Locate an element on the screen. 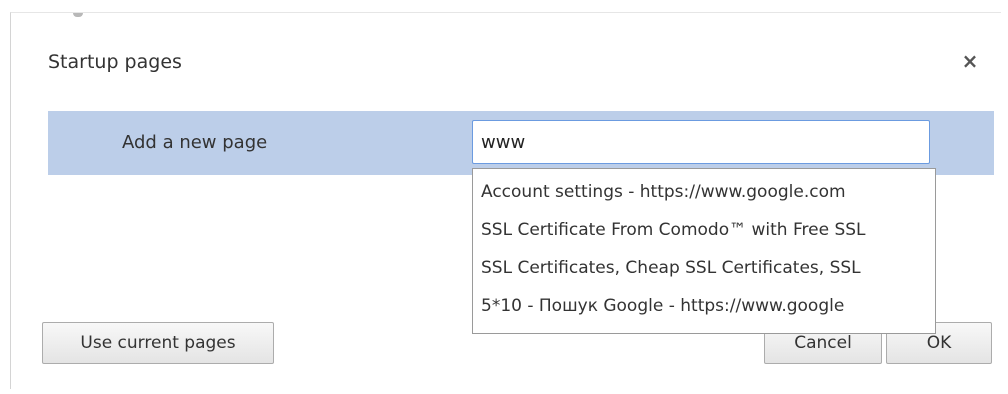 Image resolution: width=1008 pixels, height=394 pixels. dialog-title: Startup pages is located at coordinates (115, 62).